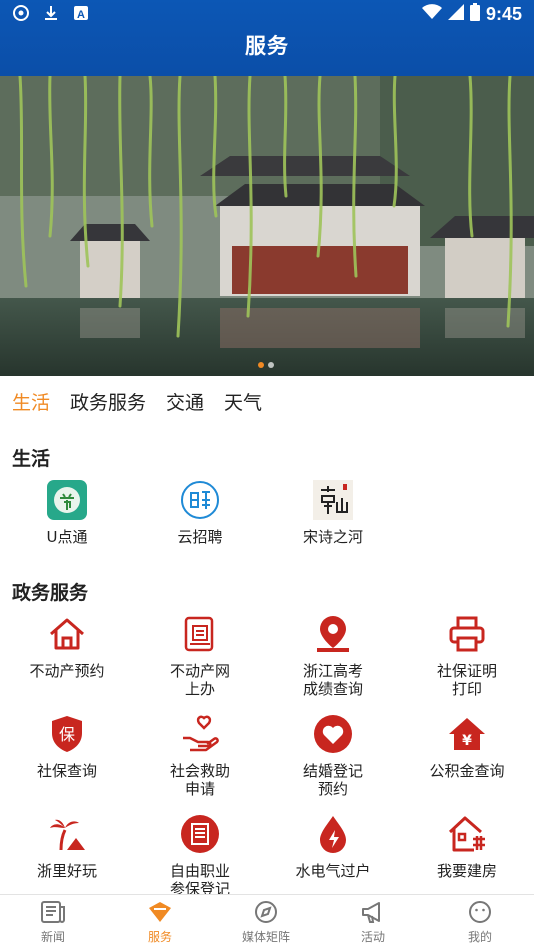 The height and width of the screenshot is (950, 534). I want to click on service-label: 公积金查询, so click(467, 771).